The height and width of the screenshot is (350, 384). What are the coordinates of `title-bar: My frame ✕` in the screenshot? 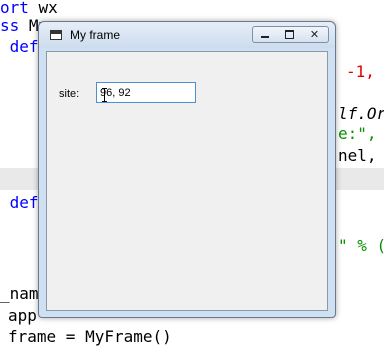 It's located at (187, 35).